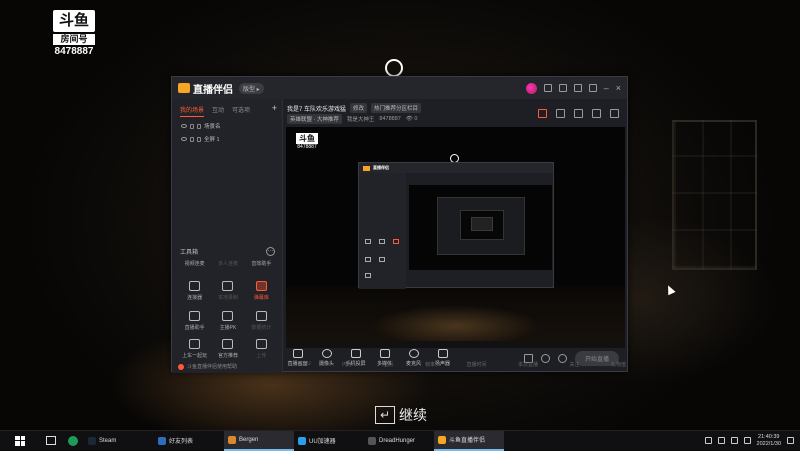 This screenshot has height=451, width=800. What do you see at coordinates (227, 136) in the screenshot?
I see `source-item: 全屏 1` at bounding box center [227, 136].